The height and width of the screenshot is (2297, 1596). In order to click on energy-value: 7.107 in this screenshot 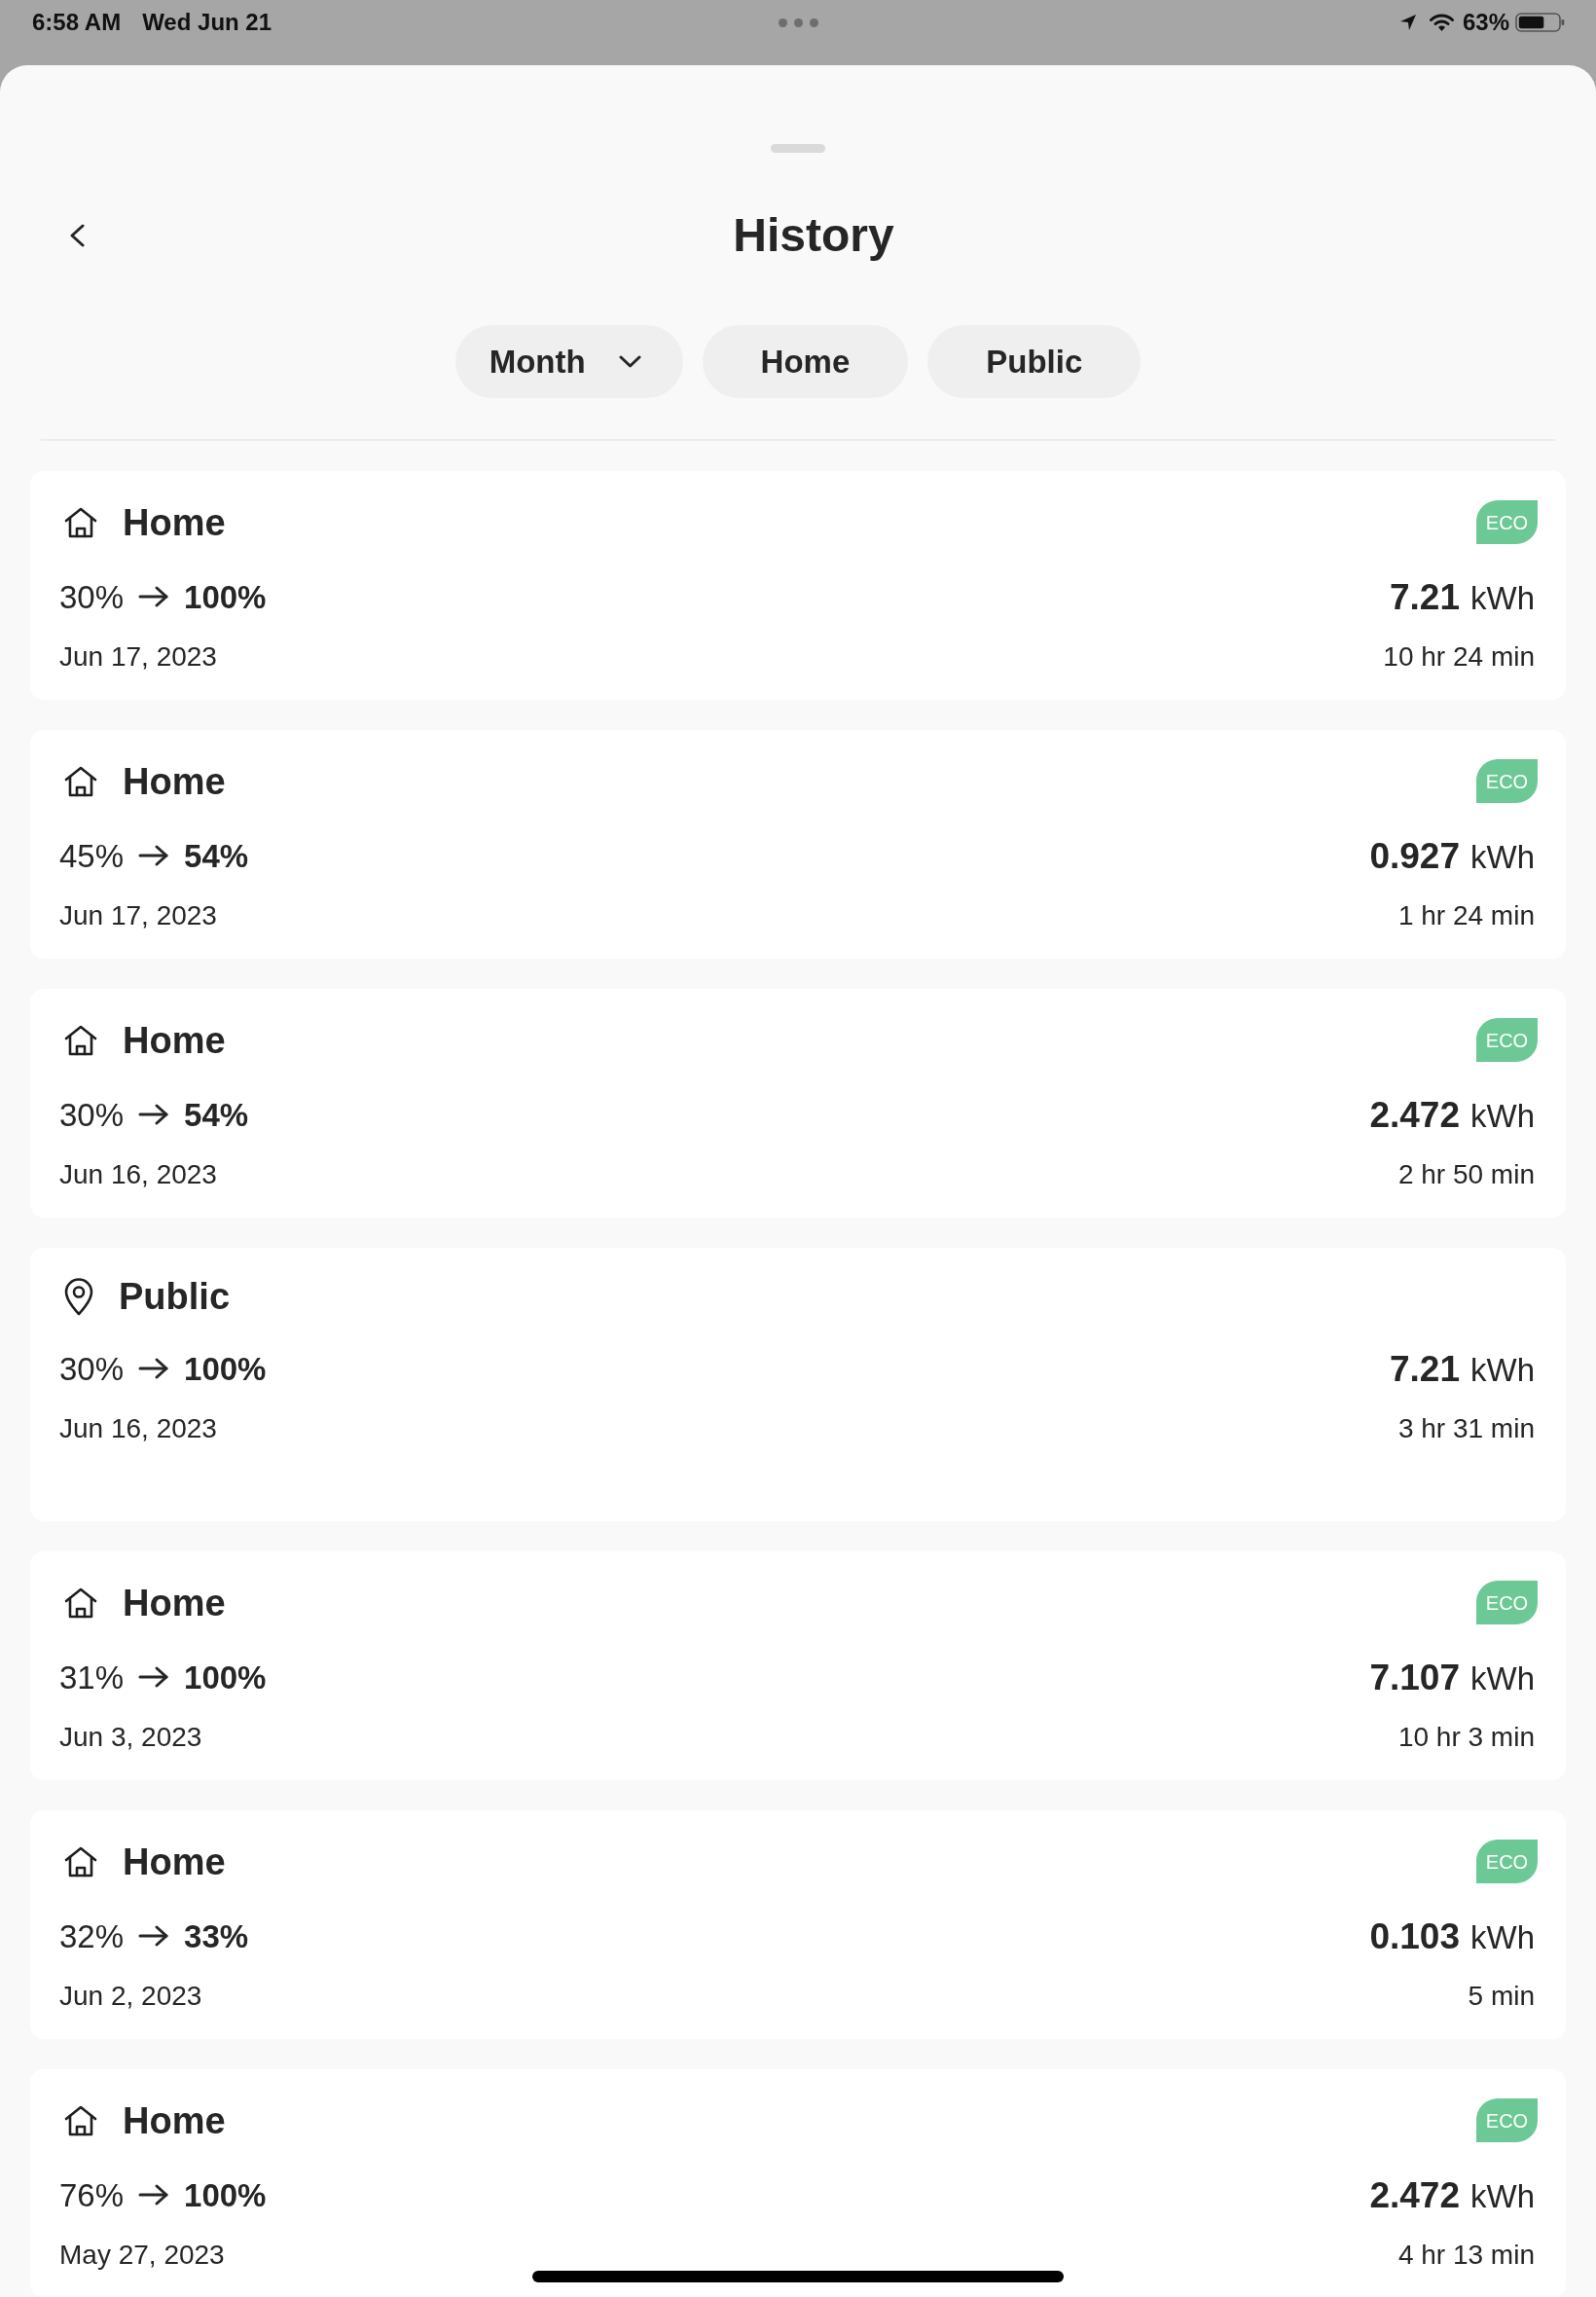, I will do `click(1414, 1677)`.